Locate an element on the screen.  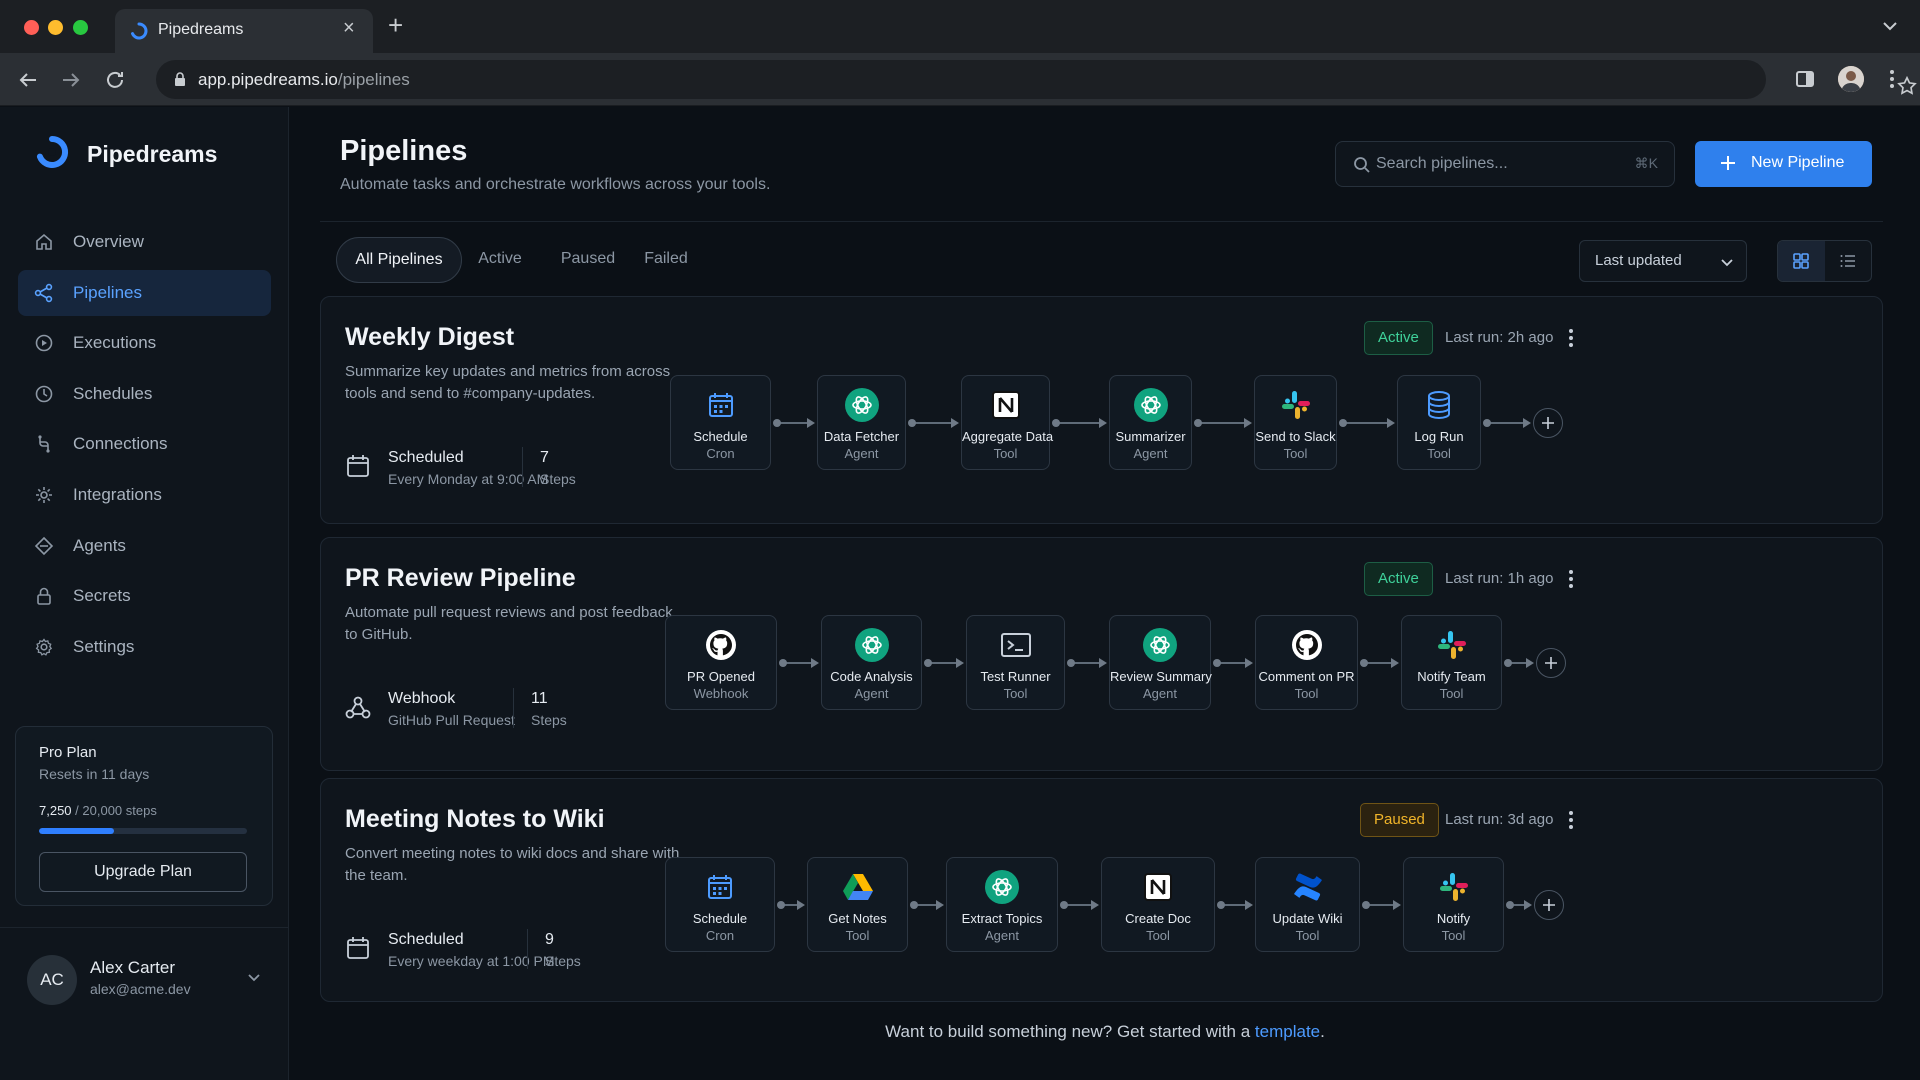
workflow-node: Notify Tool is located at coordinates (1453, 904).